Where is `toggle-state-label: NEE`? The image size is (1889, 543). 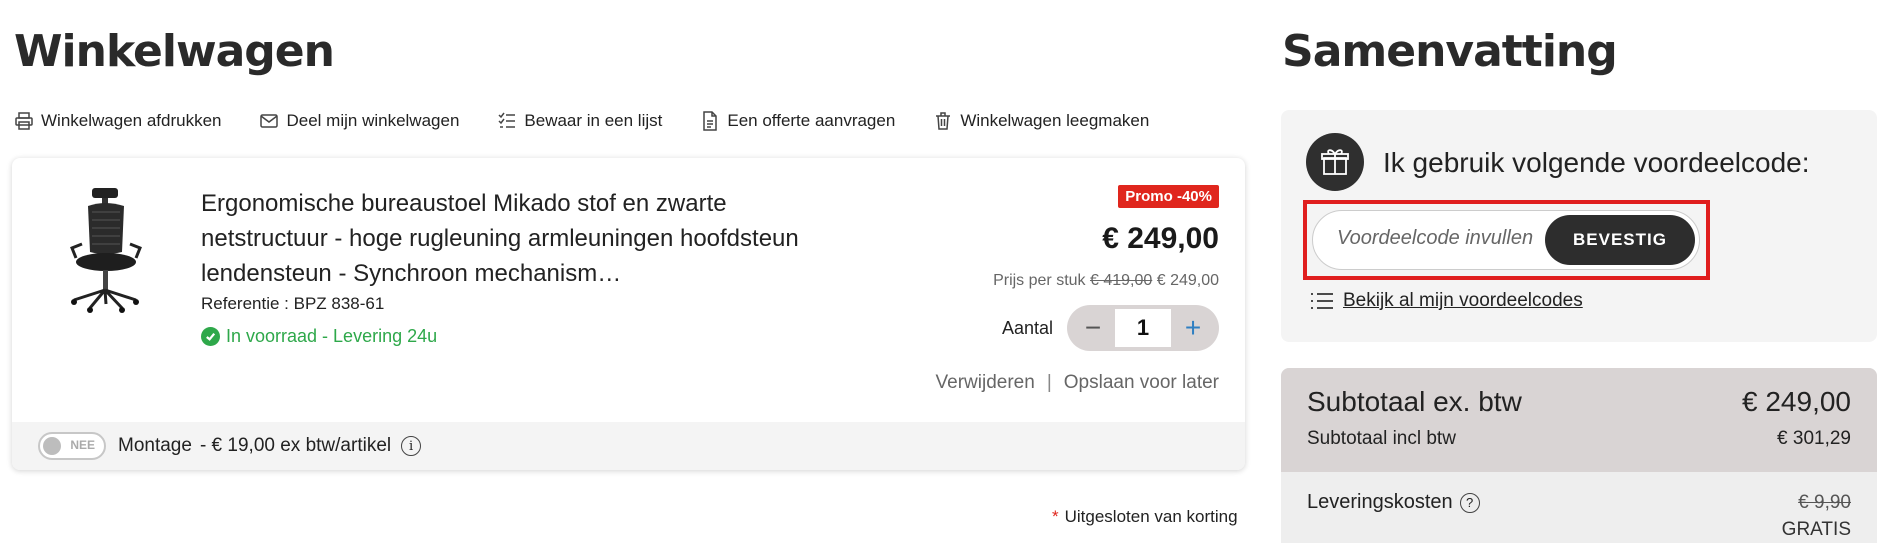 toggle-state-label: NEE is located at coordinates (82, 445).